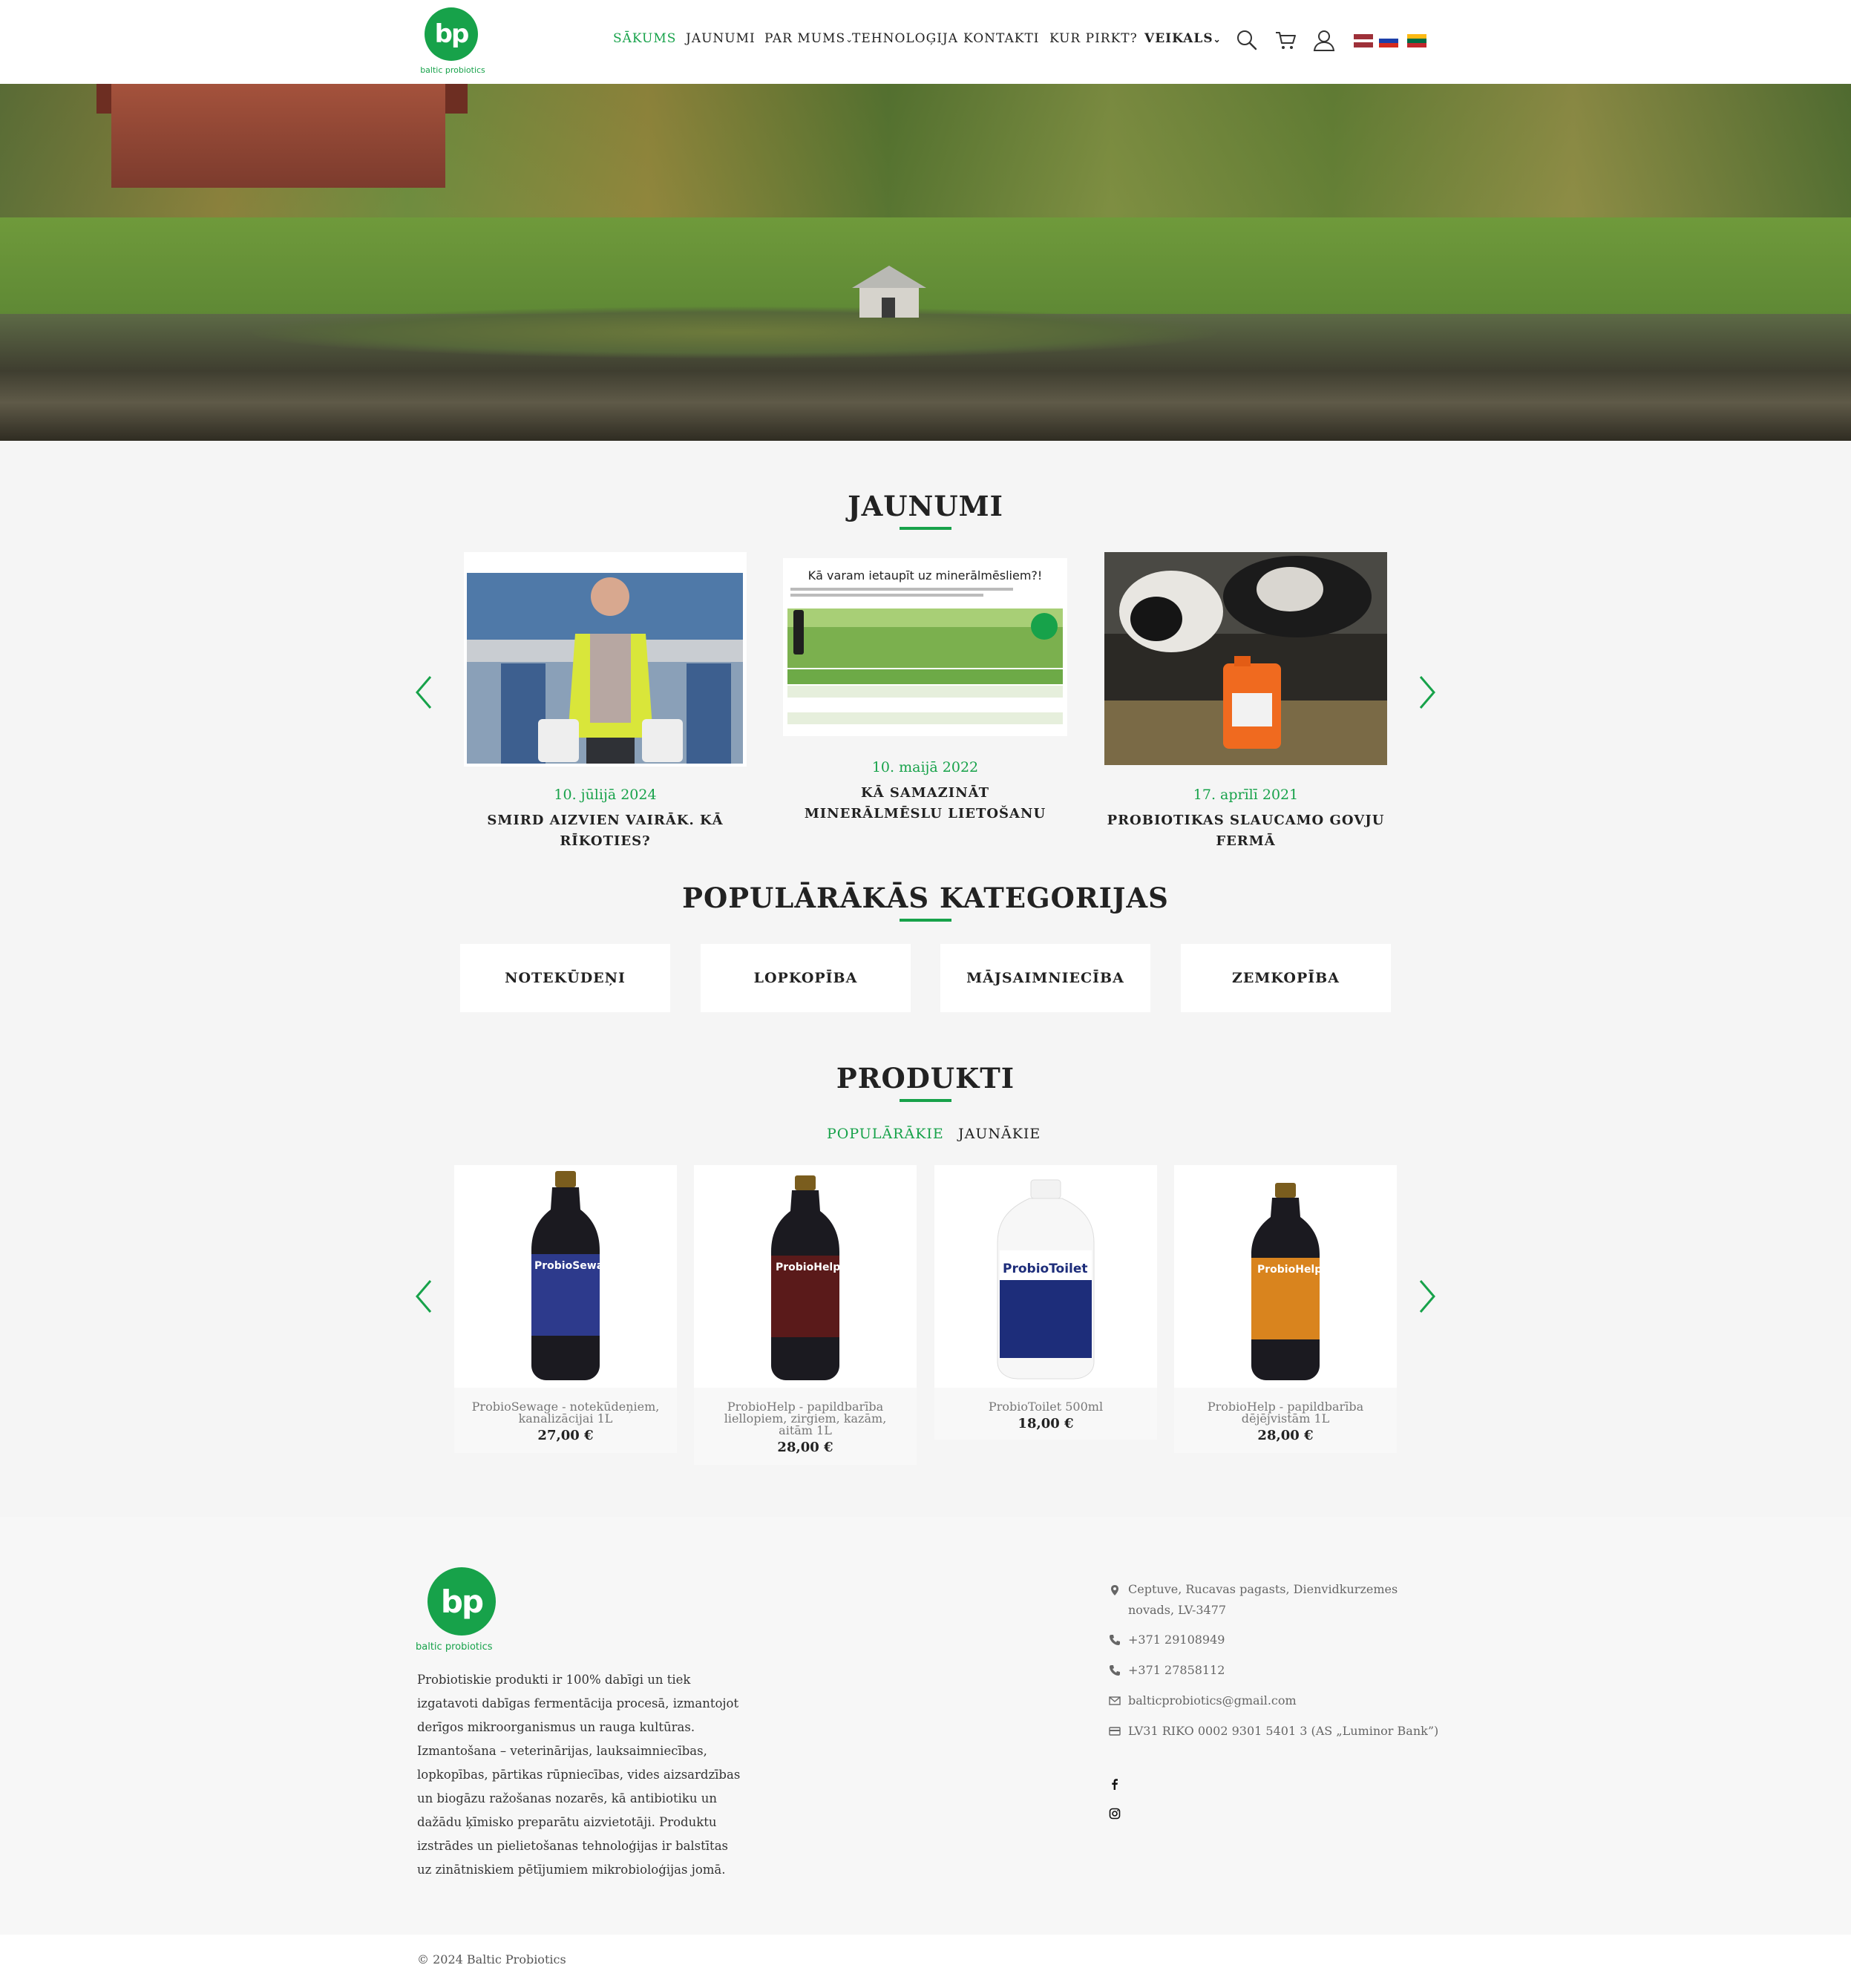 This screenshot has width=1851, height=1988. Describe the element at coordinates (1246, 795) in the screenshot. I see `news-date: 17. aprīlī 2021` at that location.